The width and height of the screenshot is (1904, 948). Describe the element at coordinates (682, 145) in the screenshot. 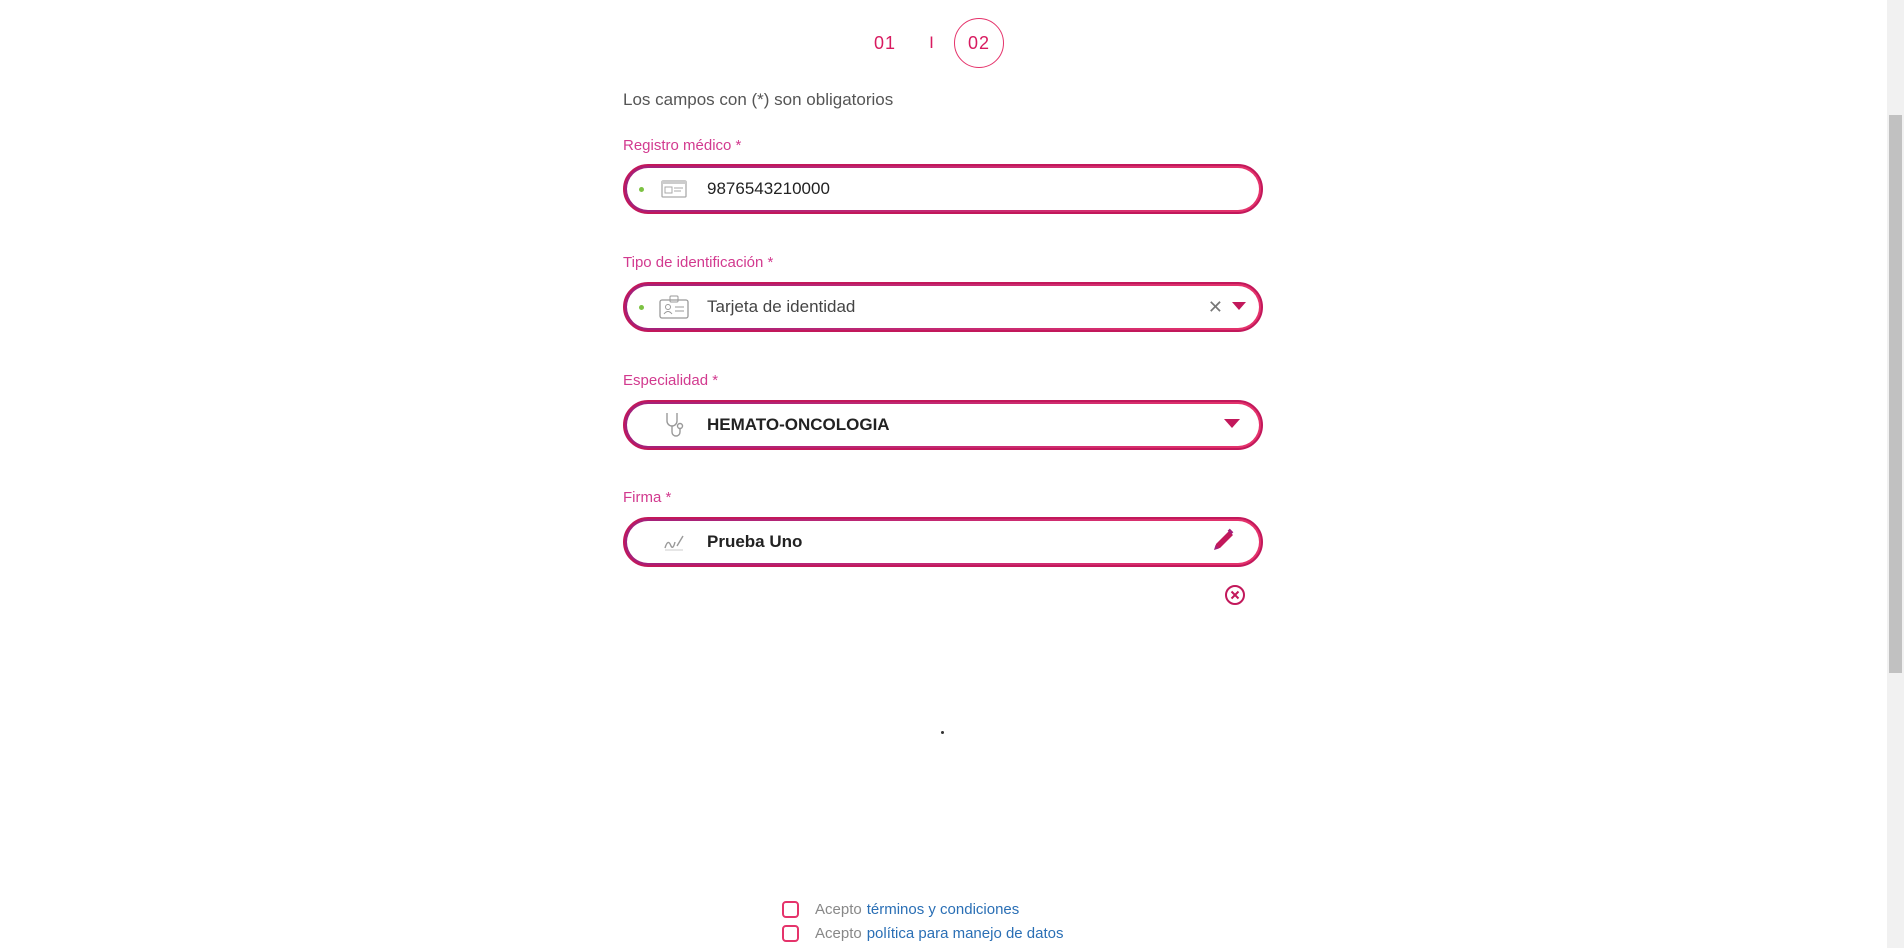

I see `registro-medico-label: Registro médico *` at that location.